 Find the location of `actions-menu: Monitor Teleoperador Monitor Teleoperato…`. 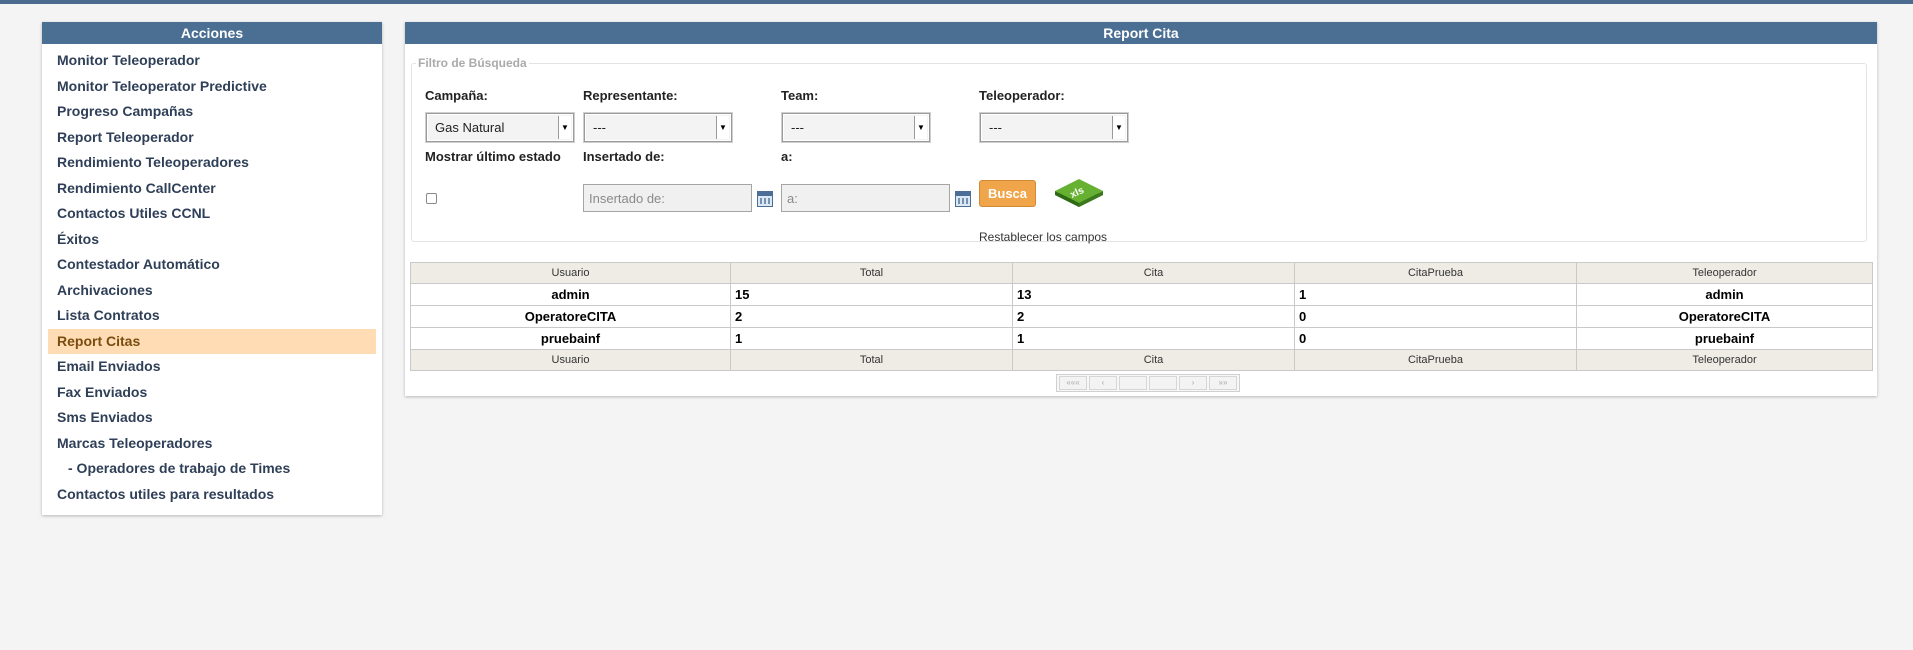

actions-menu: Monitor Teleoperador Monitor Teleoperato… is located at coordinates (212, 275).